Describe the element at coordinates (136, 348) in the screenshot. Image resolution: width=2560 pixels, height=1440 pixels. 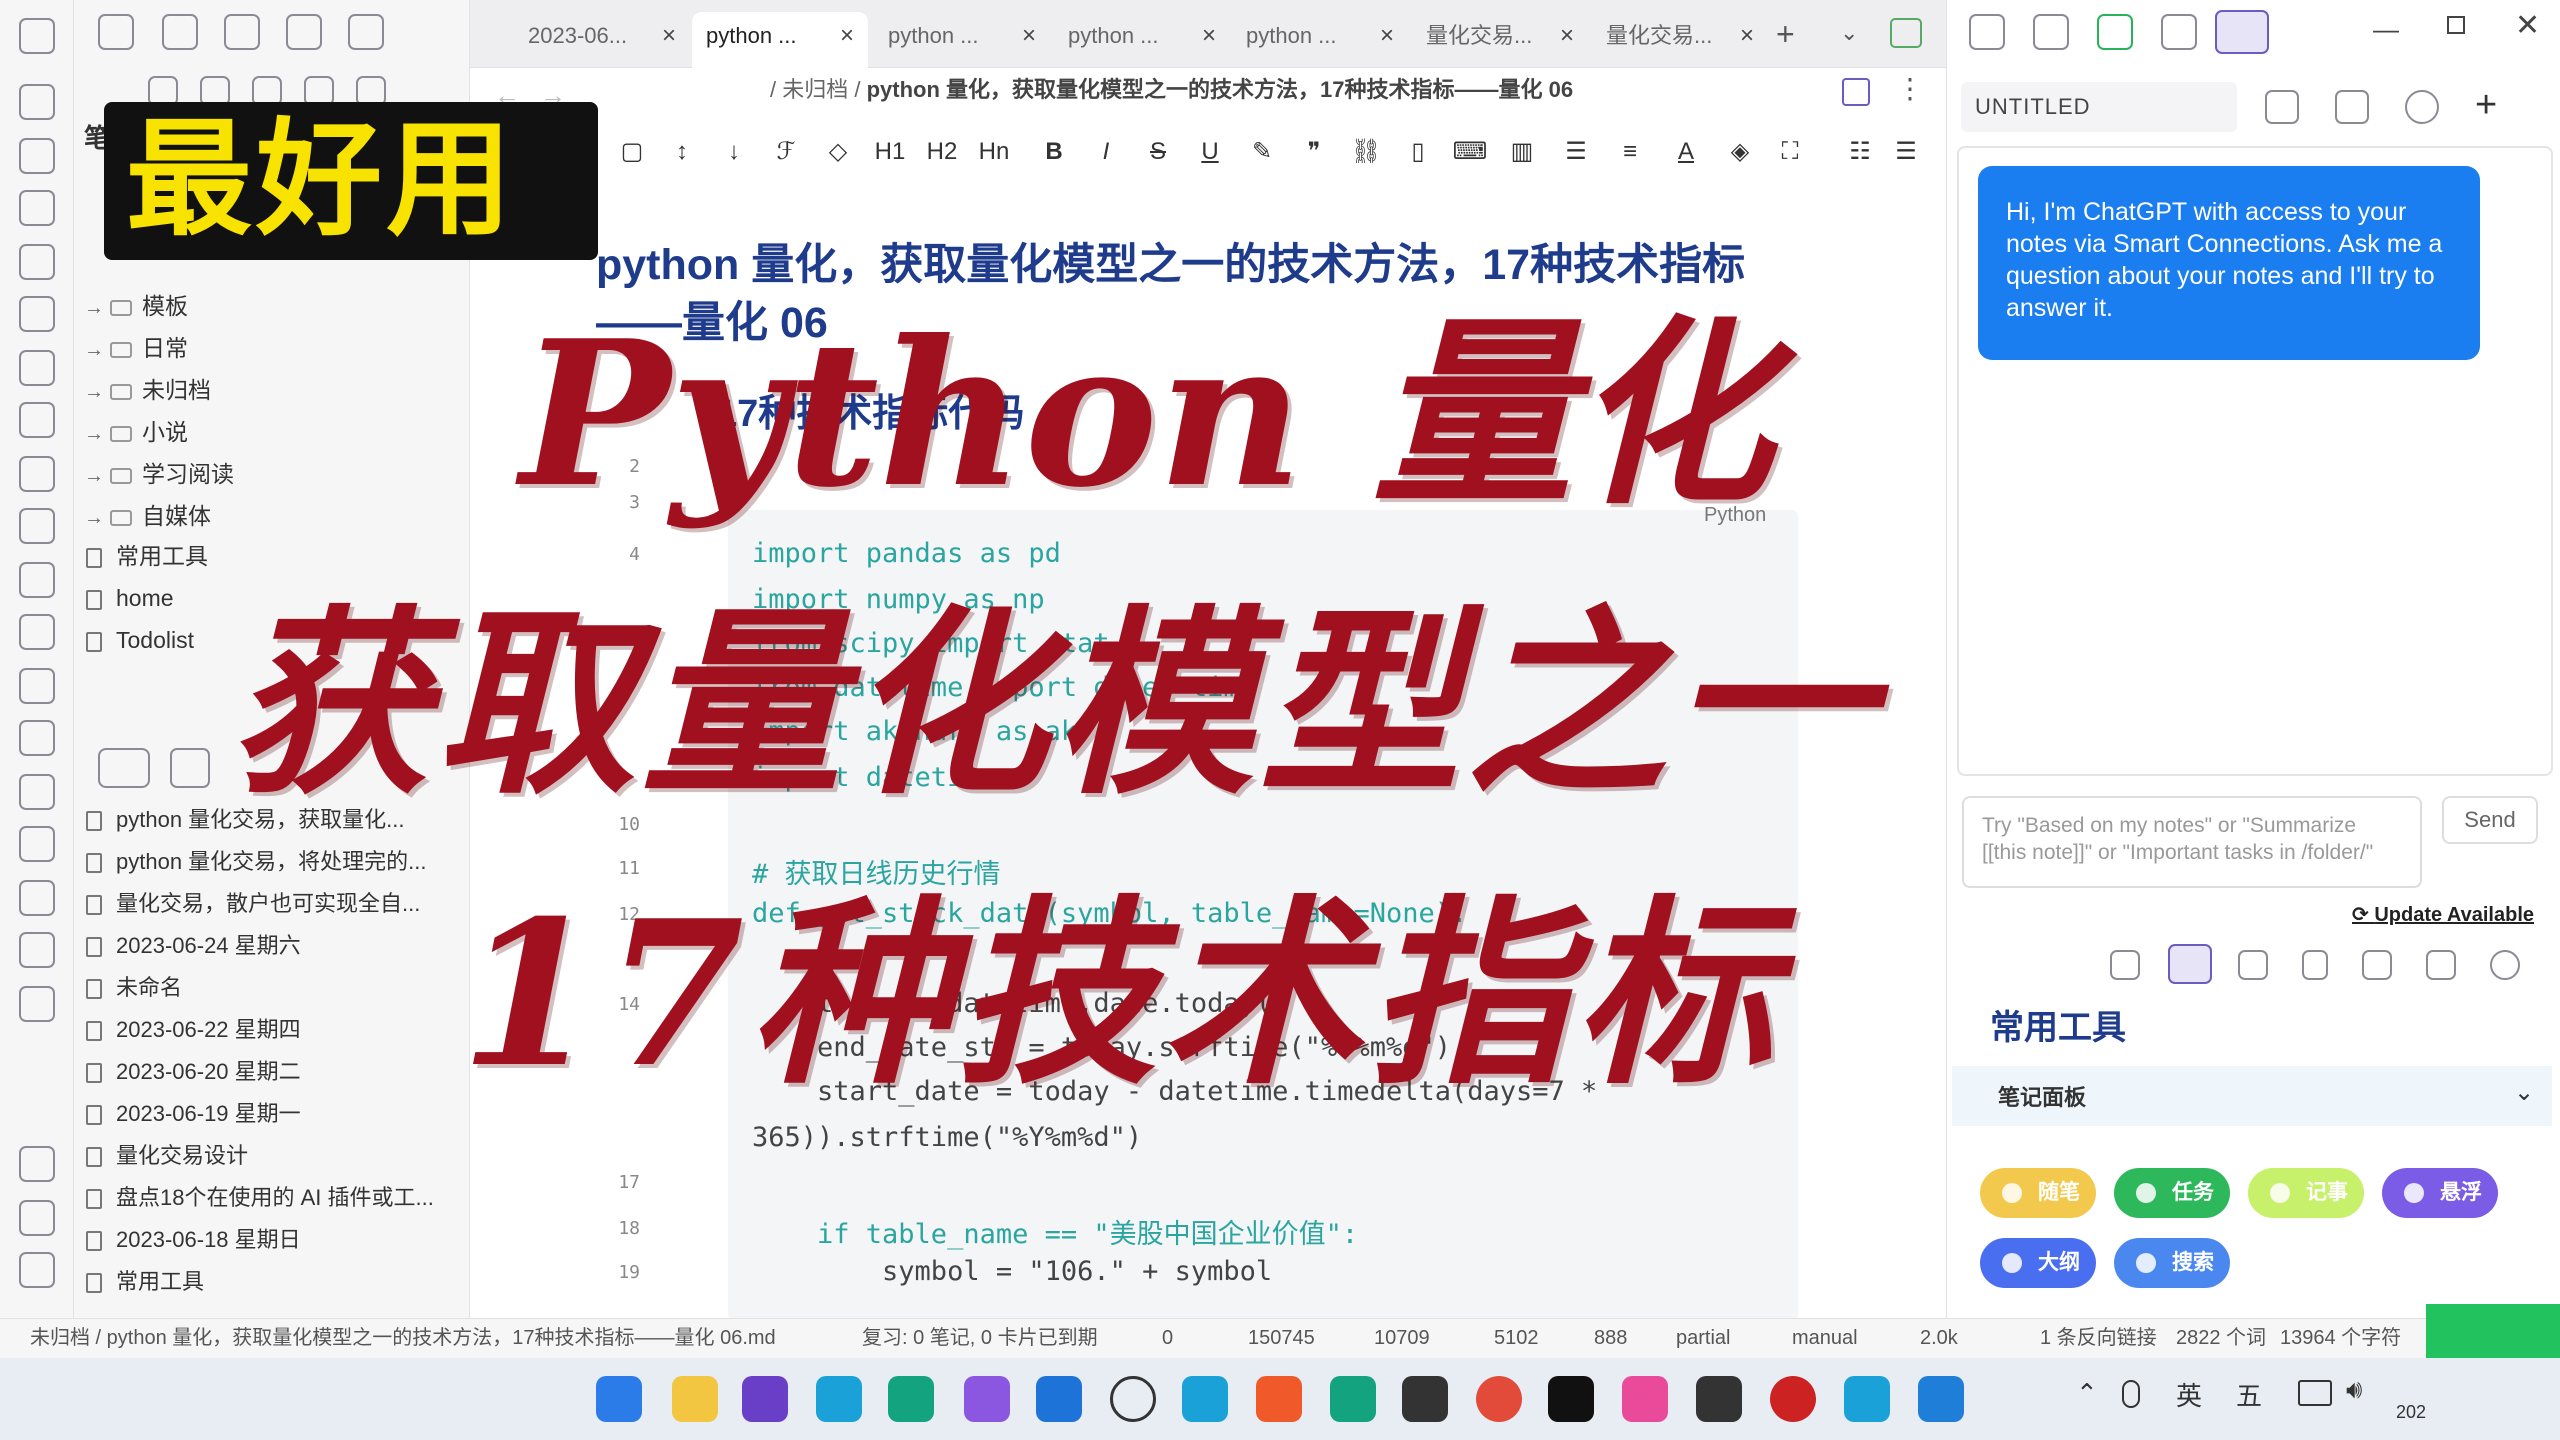
I see `folder-1: → 日常` at that location.